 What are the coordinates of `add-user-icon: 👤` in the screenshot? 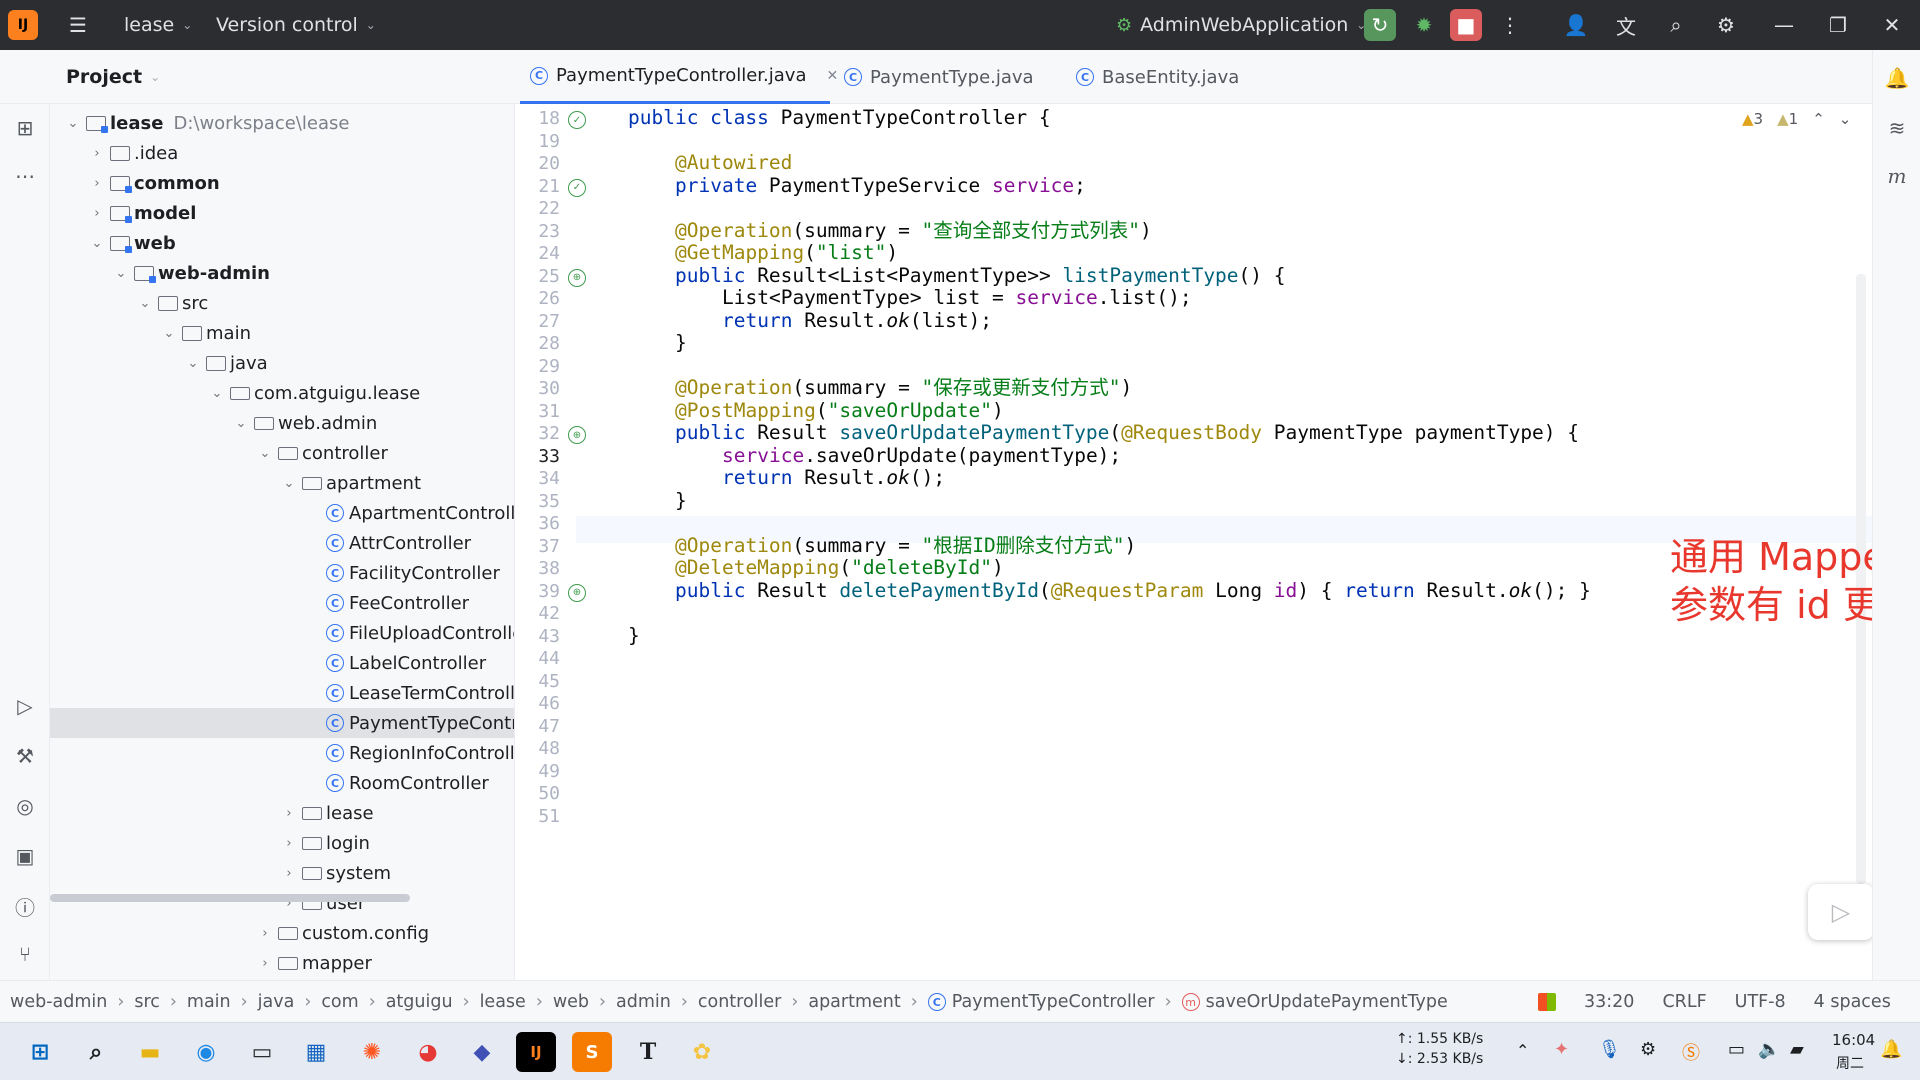 It's located at (1576, 25).